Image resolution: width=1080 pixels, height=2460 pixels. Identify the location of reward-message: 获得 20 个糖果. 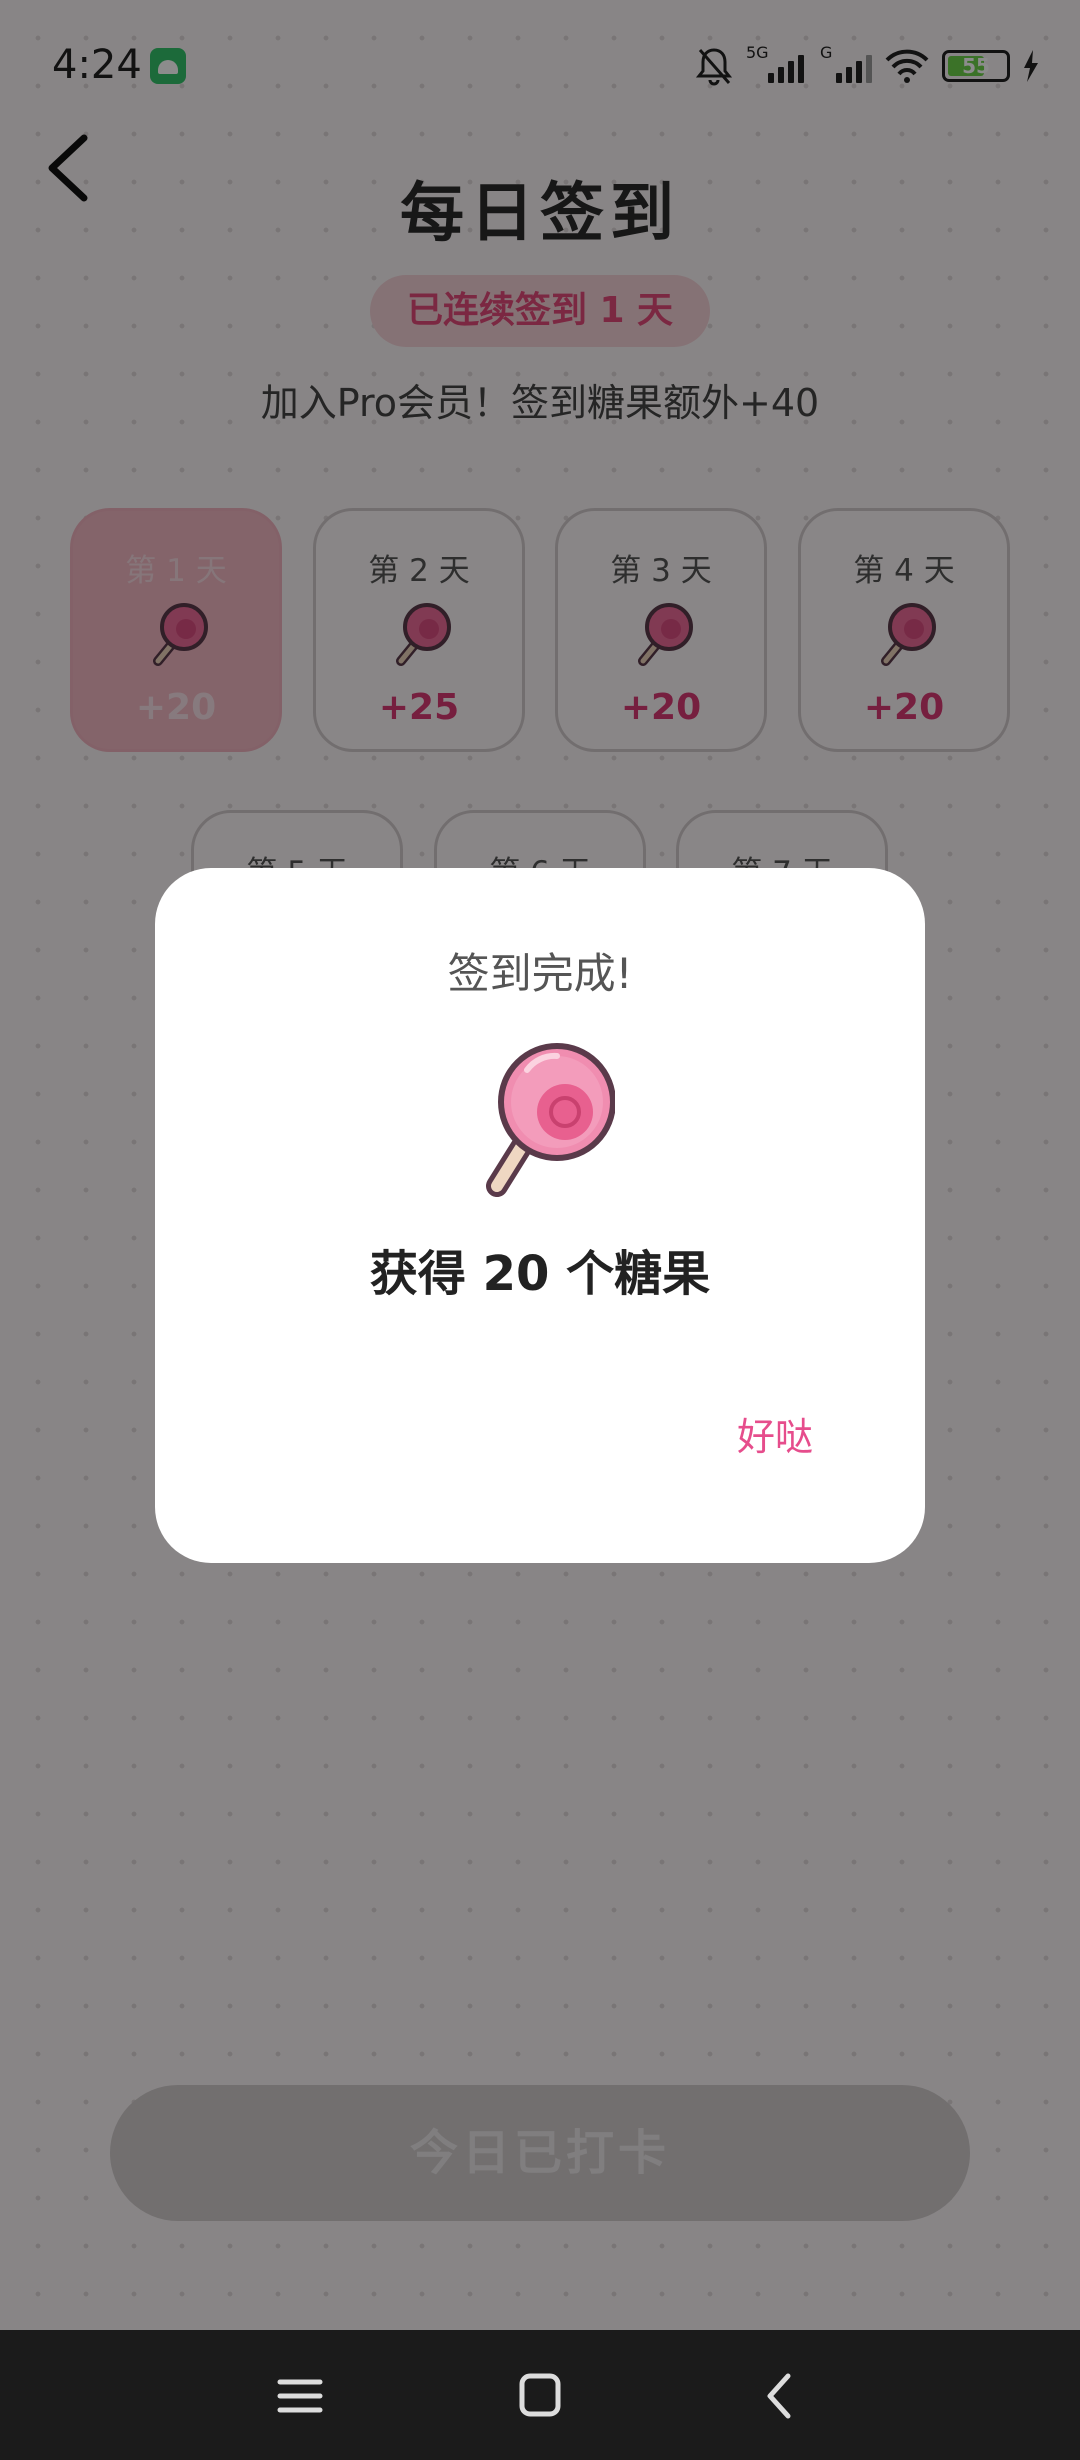
(540, 1274).